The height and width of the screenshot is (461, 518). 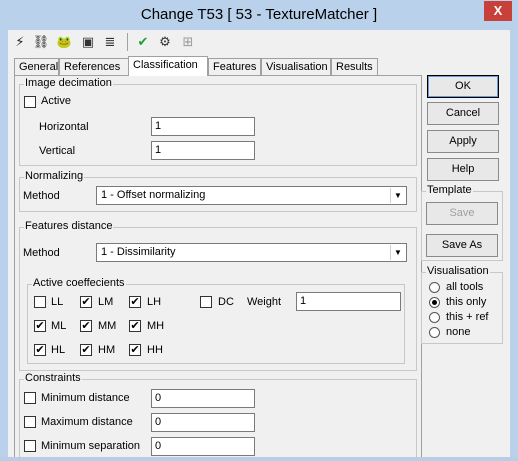 What do you see at coordinates (296, 66) in the screenshot?
I see `tab-visualisation: Visualisation` at bounding box center [296, 66].